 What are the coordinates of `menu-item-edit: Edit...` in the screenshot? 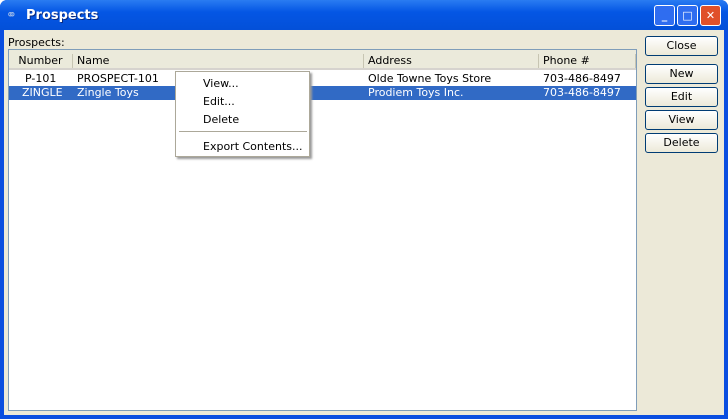 It's located at (219, 101).